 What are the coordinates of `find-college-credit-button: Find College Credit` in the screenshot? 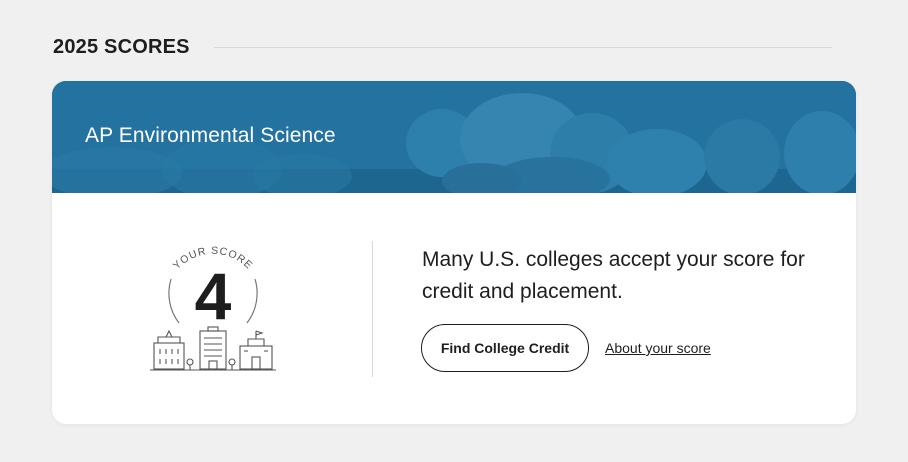 It's located at (505, 348).